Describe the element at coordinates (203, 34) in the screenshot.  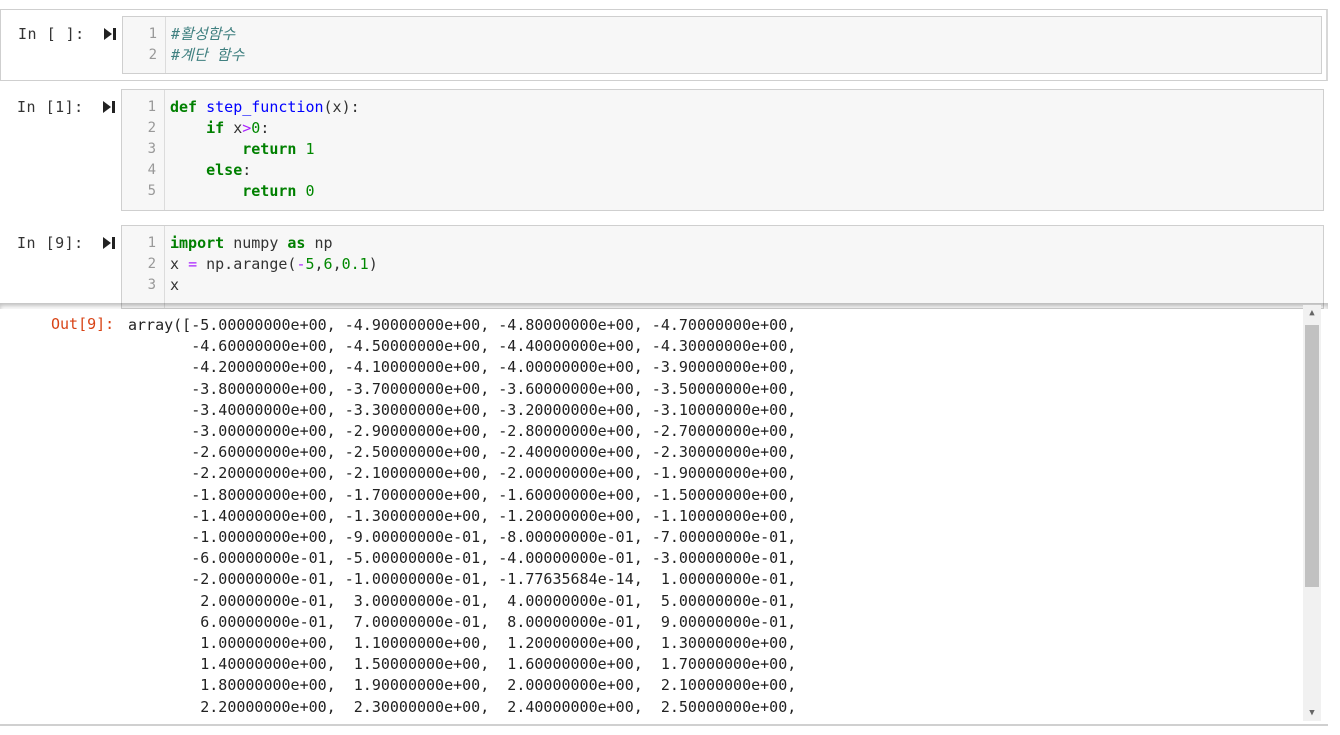
I see `code-line: #활성함수` at that location.